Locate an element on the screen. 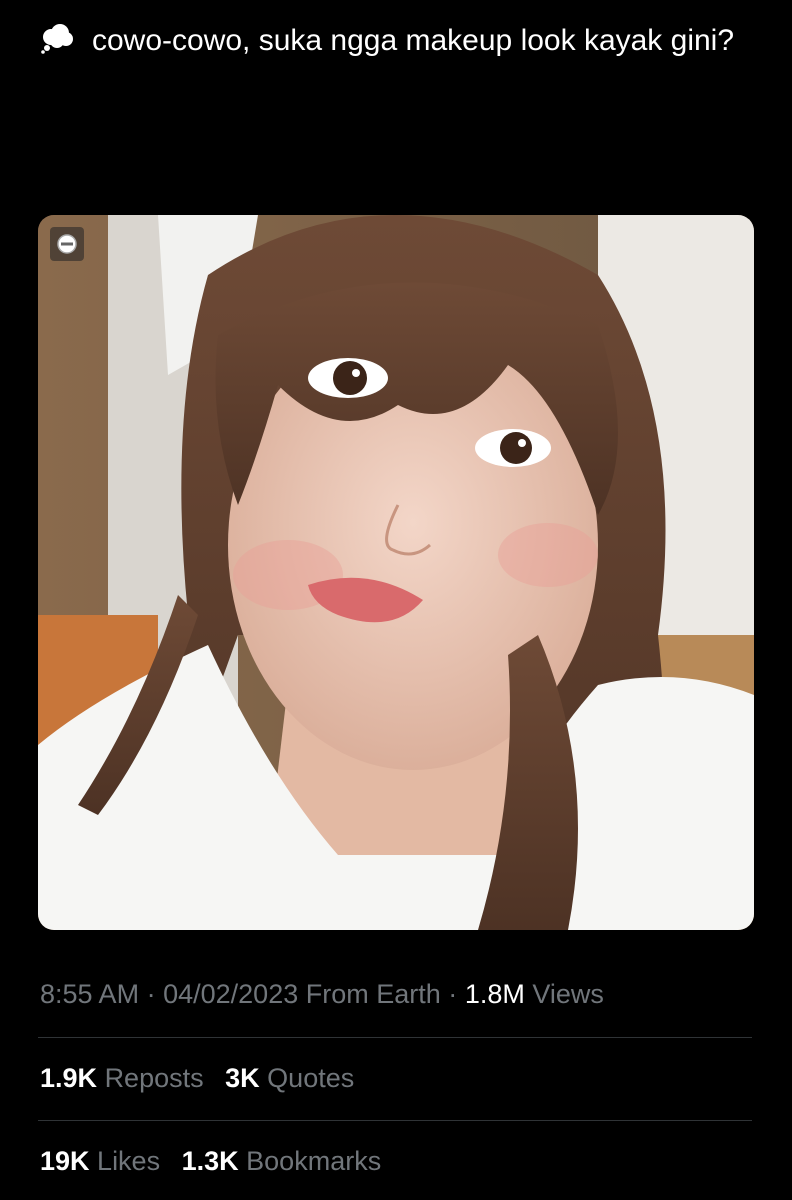 Image resolution: width=792 pixels, height=1200 pixels. likes-count: 19K is located at coordinates (65, 1161).